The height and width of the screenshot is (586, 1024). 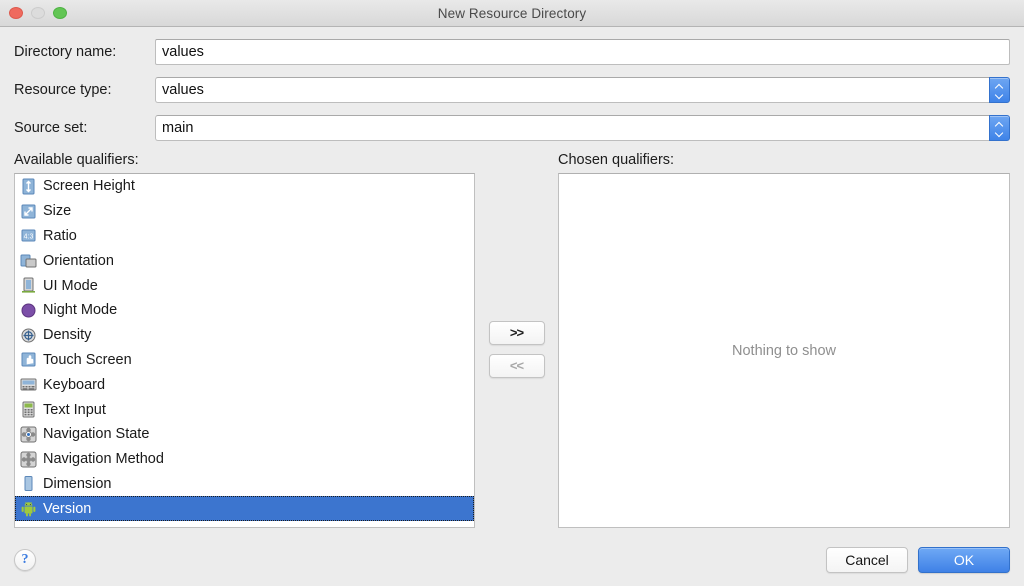 What do you see at coordinates (87, 359) in the screenshot?
I see `list-item-label: Touch Screen` at bounding box center [87, 359].